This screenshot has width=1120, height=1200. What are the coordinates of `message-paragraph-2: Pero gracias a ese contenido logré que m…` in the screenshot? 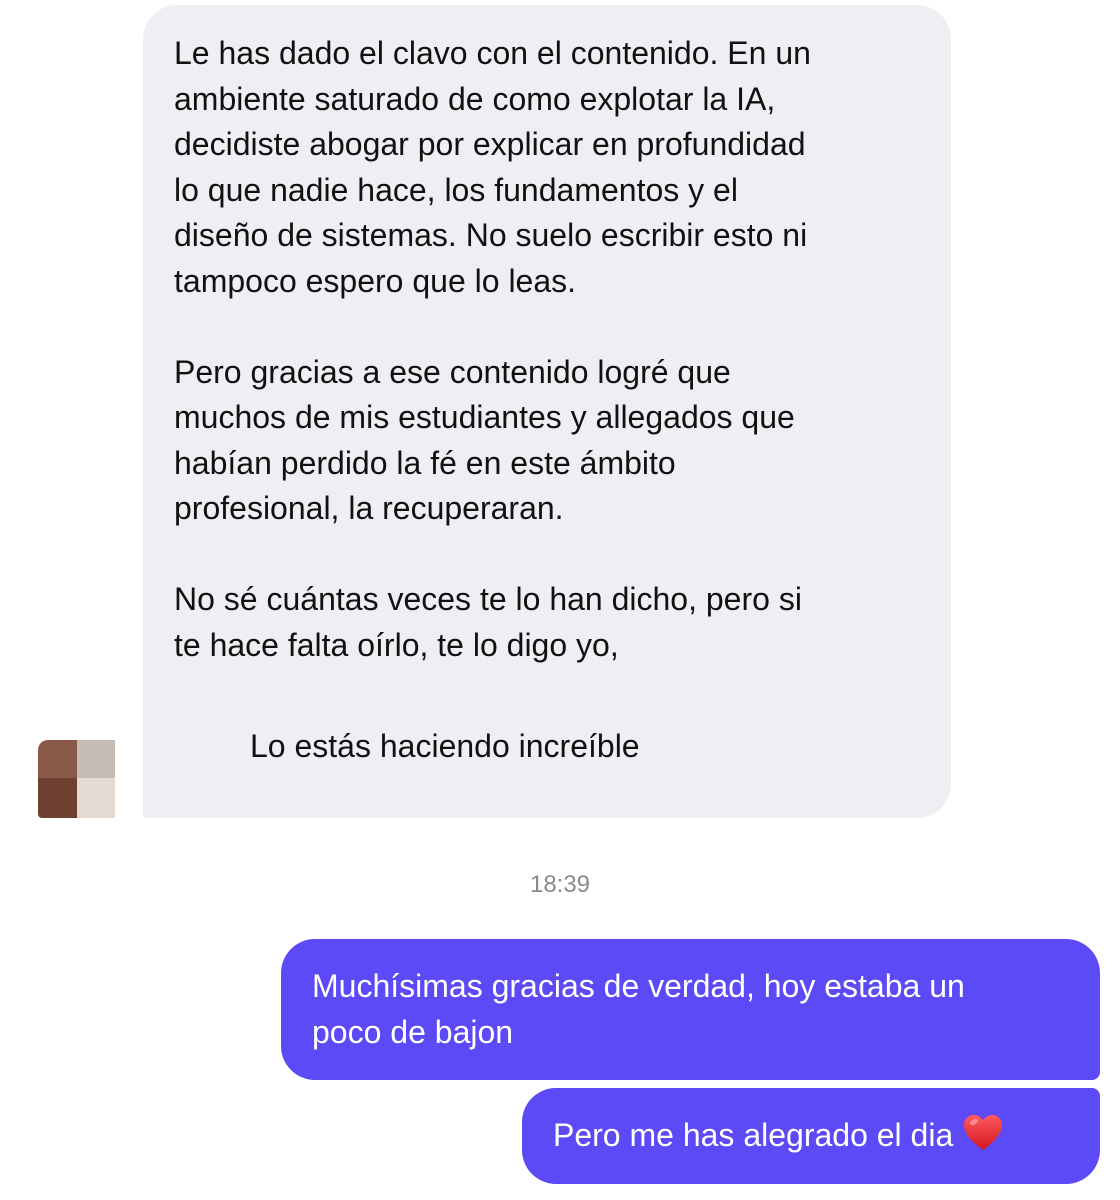 It's located at (484, 440).